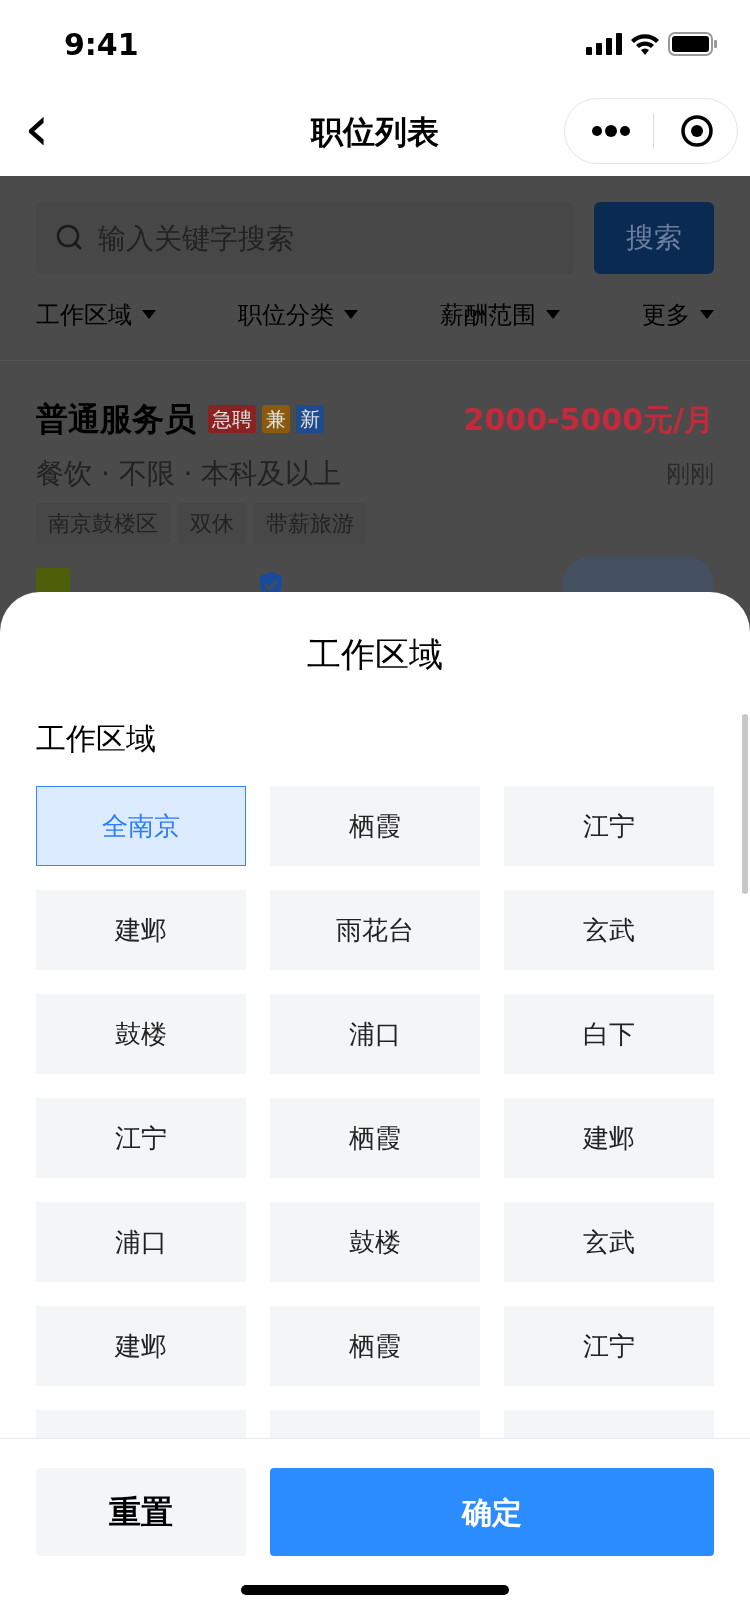 The height and width of the screenshot is (1624, 750). What do you see at coordinates (101, 44) in the screenshot?
I see `status-time: 9:41` at bounding box center [101, 44].